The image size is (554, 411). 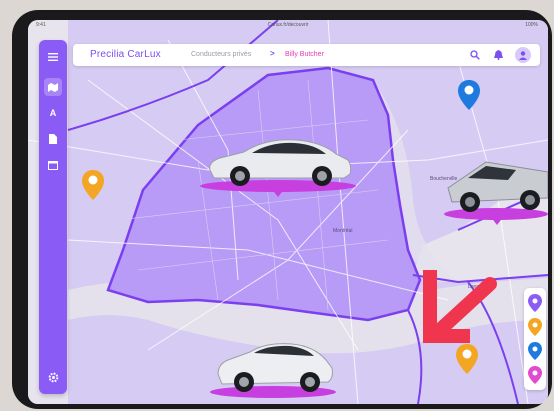 I want to click on gear-icon, so click(x=53, y=377).